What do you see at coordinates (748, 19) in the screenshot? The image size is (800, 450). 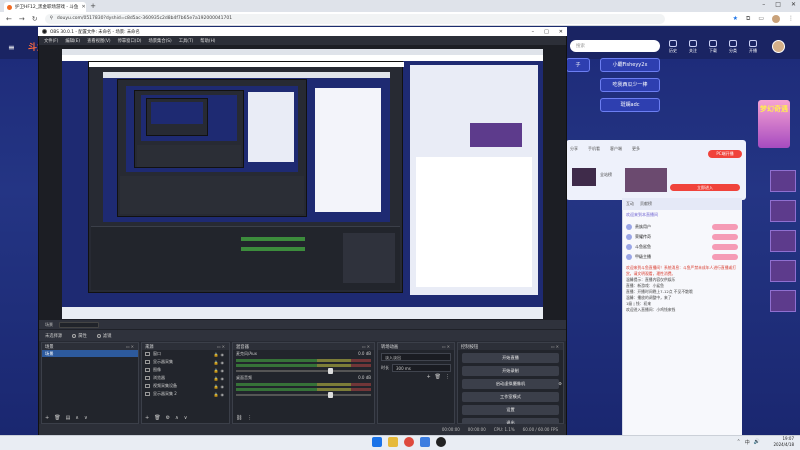 I see `extensions-icon: ⧉` at bounding box center [748, 19].